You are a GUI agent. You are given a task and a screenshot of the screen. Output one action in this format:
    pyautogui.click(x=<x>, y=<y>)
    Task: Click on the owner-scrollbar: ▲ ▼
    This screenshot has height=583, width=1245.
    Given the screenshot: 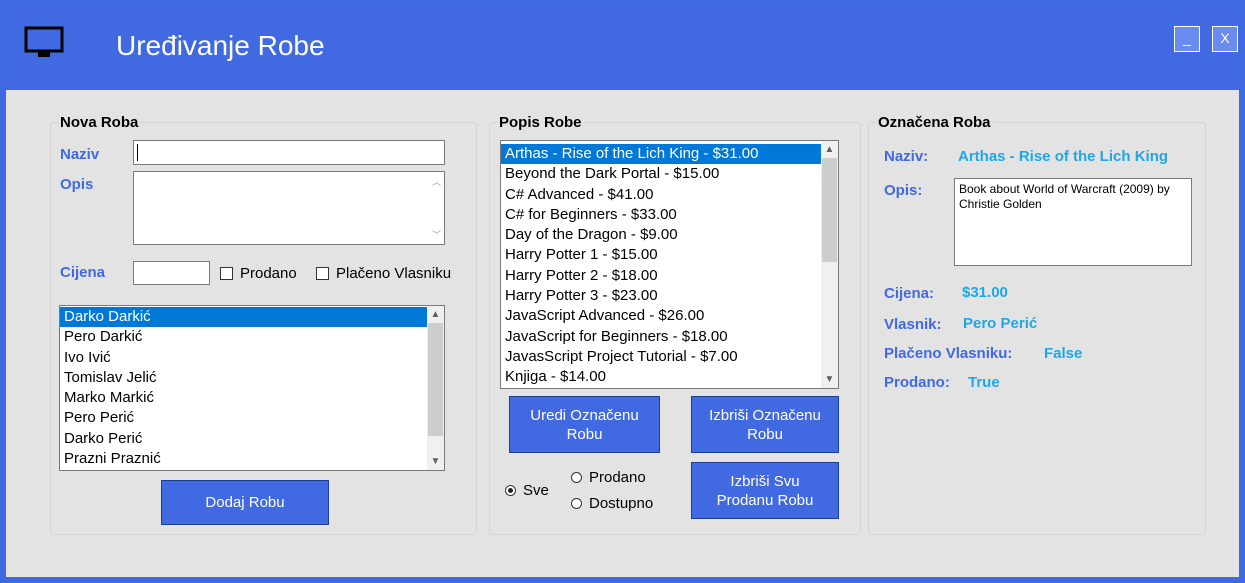 What is the action you would take?
    pyautogui.click(x=435, y=388)
    